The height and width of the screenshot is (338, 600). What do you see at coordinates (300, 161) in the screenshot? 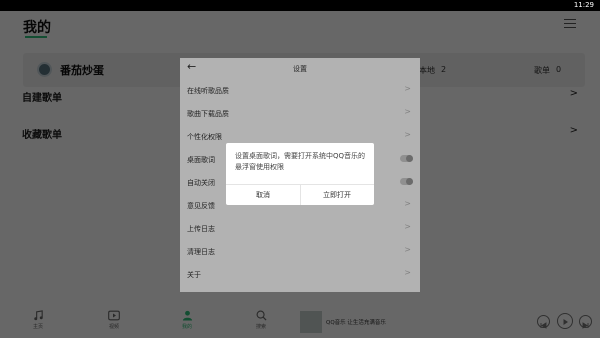
I see `dialog-message: 设置桌面歌词，需要打开系统中QQ音乐的悬浮窗使用权限` at bounding box center [300, 161].